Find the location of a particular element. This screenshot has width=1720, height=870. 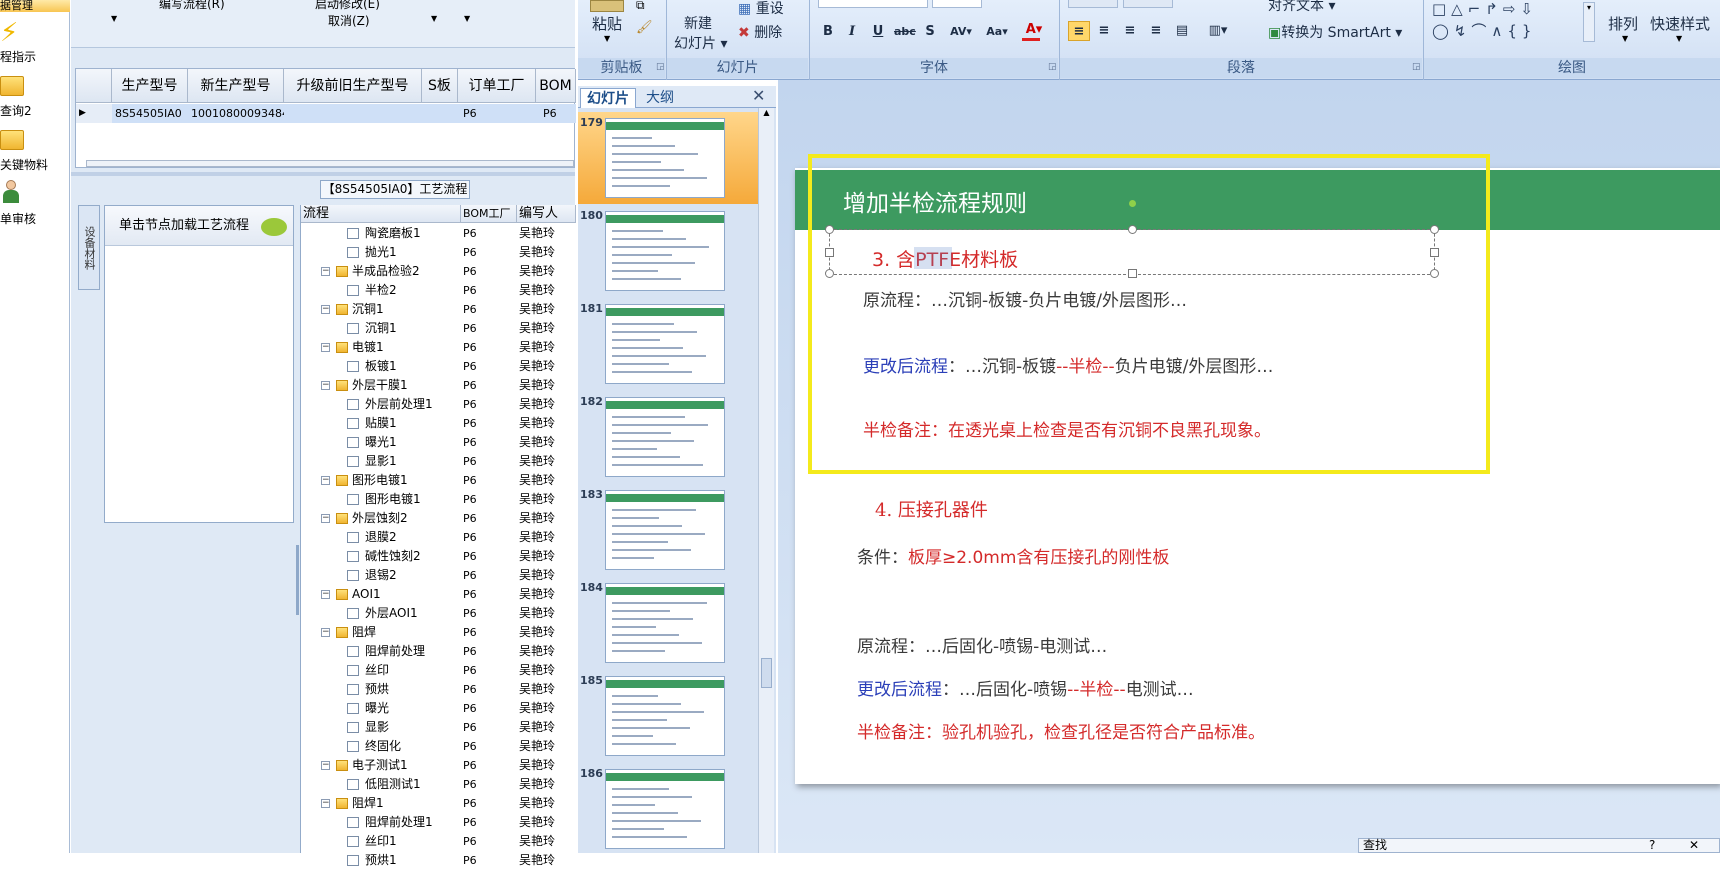

nav-item-key-materials: 关键物料 is located at coordinates (35, 164).